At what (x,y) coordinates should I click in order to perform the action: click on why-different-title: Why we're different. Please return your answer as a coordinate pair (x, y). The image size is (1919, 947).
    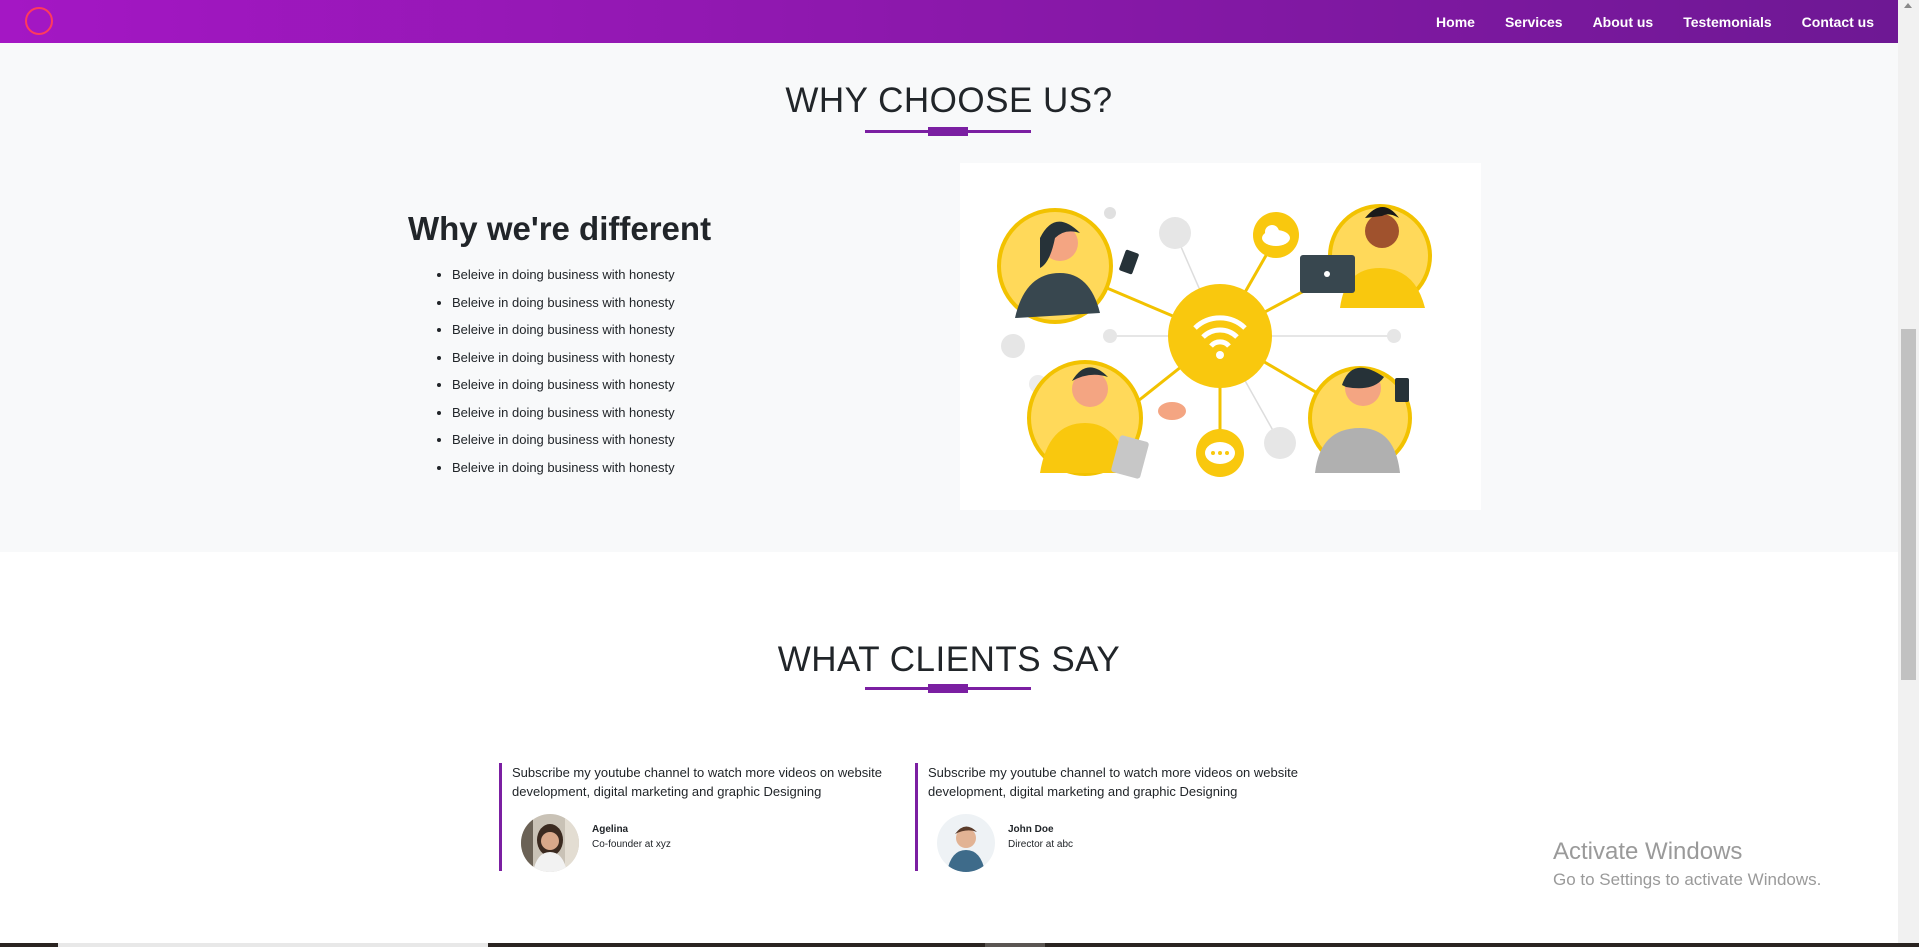
    Looking at the image, I should click on (560, 228).